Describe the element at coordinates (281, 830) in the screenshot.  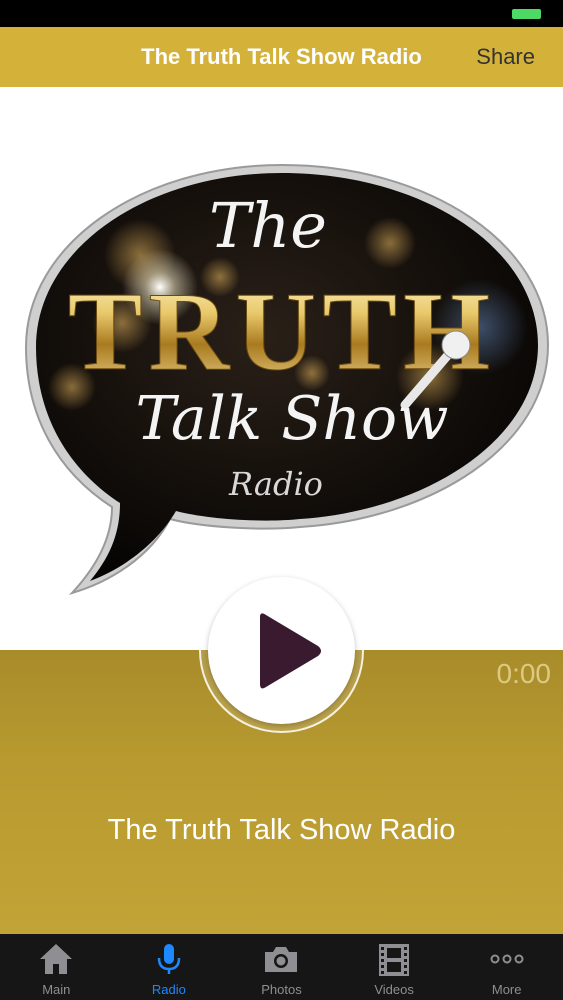
I see `station-name: The Truth Talk Show Radio` at that location.